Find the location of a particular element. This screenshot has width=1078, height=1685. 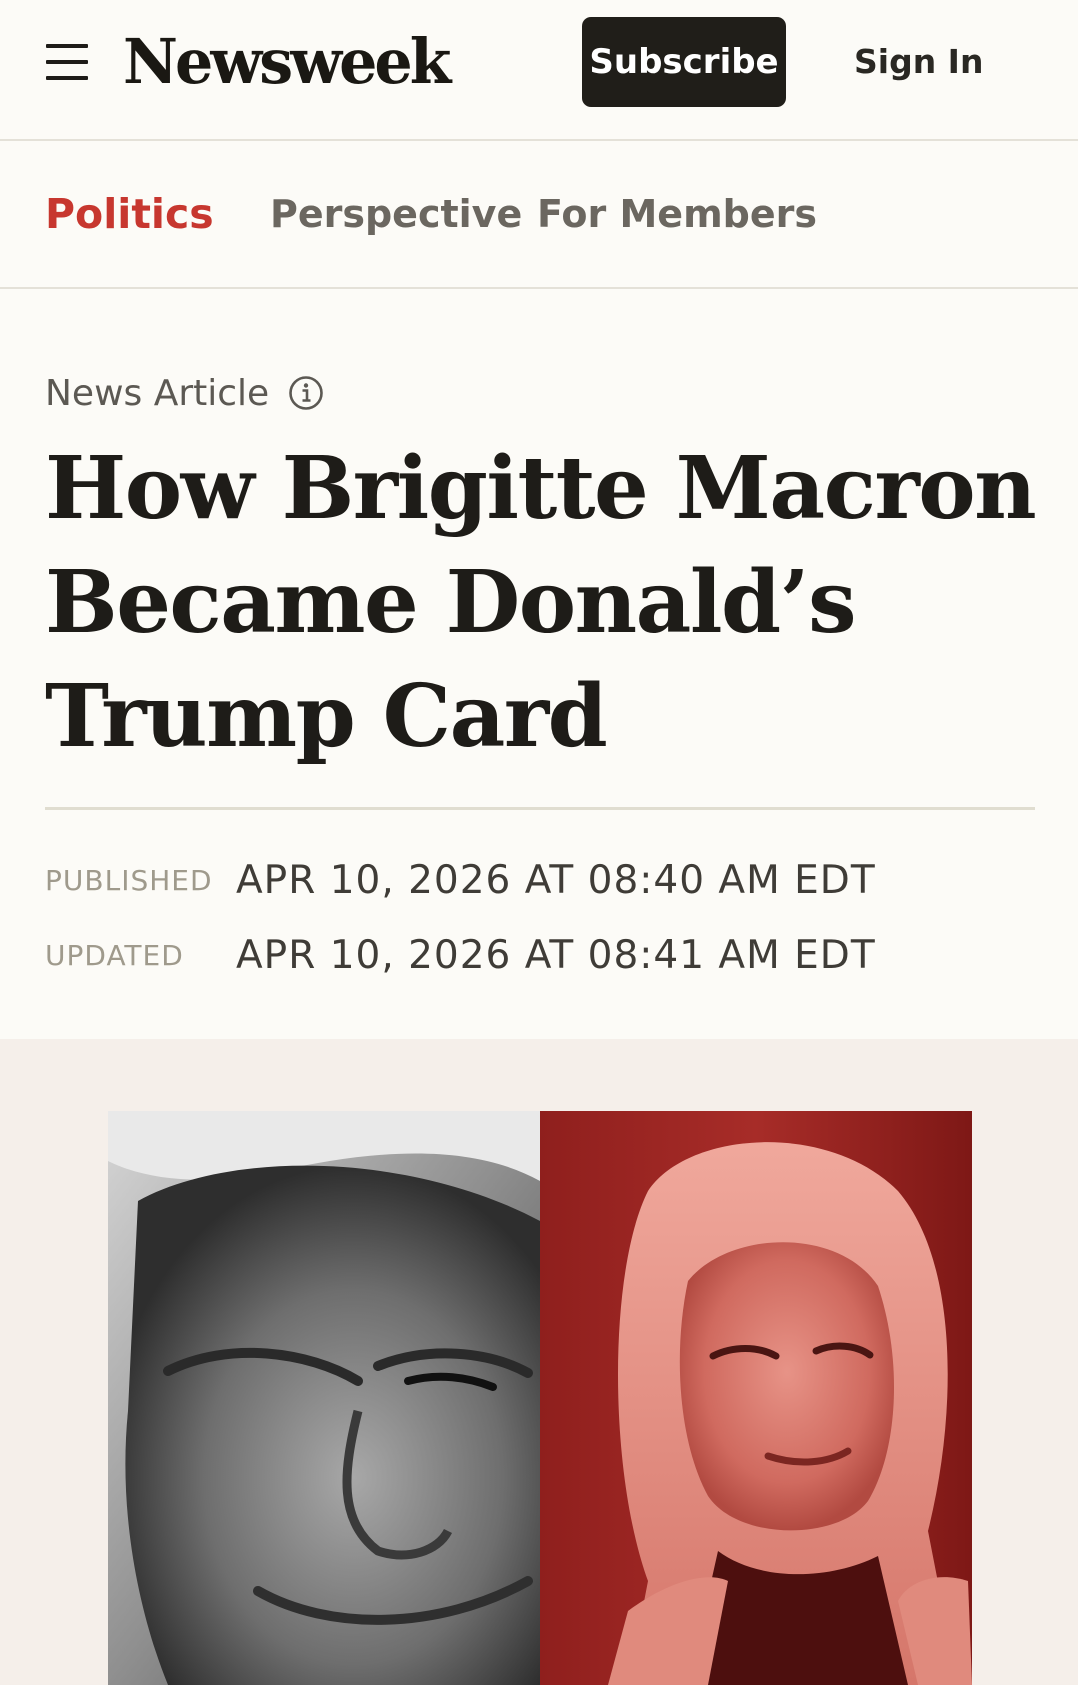

article-type-label: News Article is located at coordinates (157, 393).